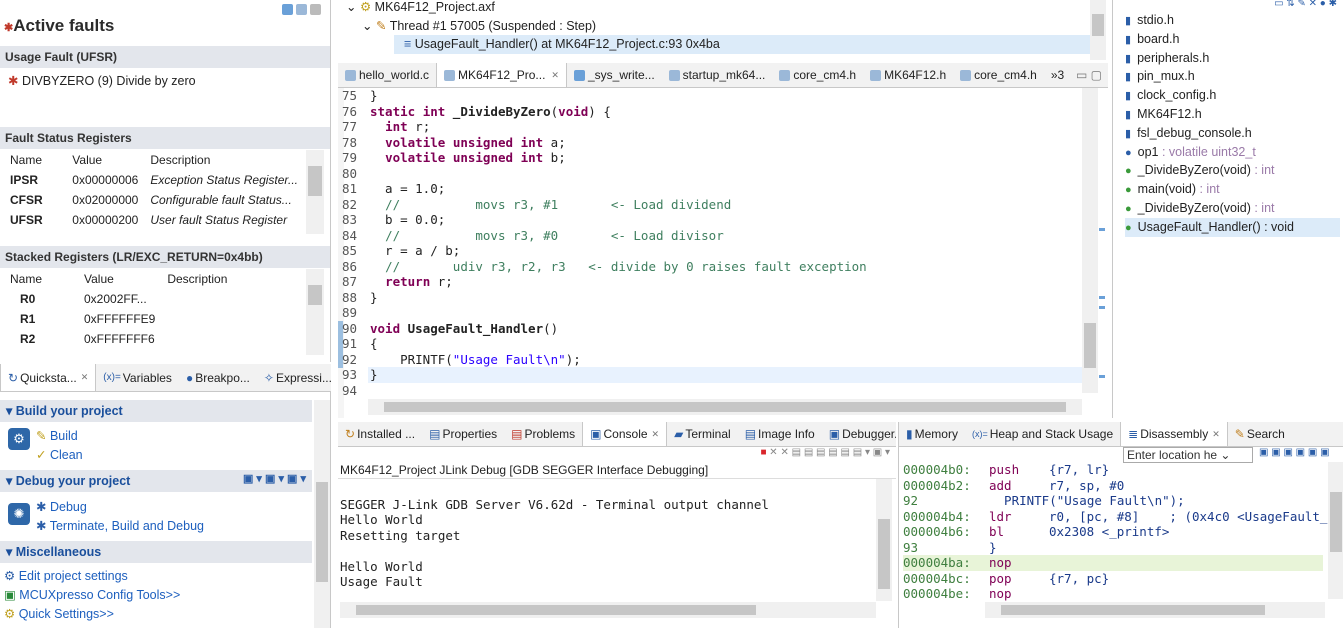 The image size is (1343, 628). Describe the element at coordinates (1305, 4) in the screenshot. I see `outline-toolbar: ▭ ⇅ ✎ ✕ ● ✱` at that location.